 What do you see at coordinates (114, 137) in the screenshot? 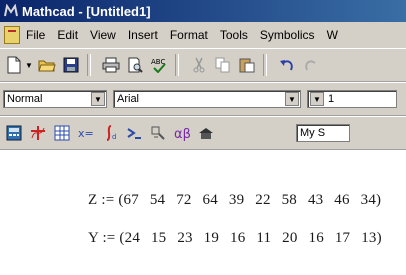
I see `svg-text: d` at bounding box center [114, 137].